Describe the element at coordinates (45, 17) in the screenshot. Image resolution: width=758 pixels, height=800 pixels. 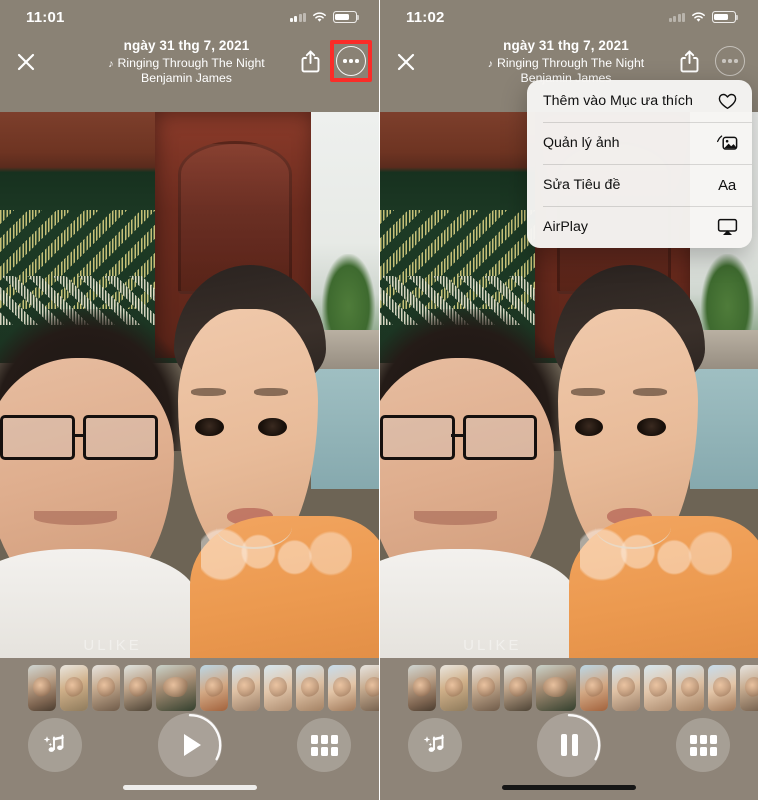
I see `status-time: 11:01` at that location.